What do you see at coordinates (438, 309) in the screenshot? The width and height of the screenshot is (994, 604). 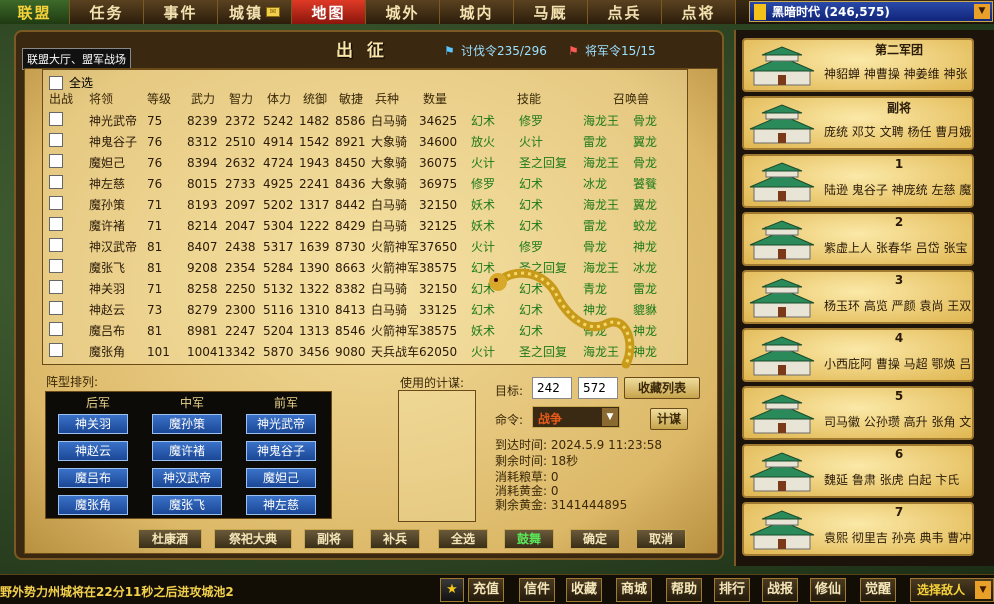 I see `cell-num: 33125` at bounding box center [438, 309].